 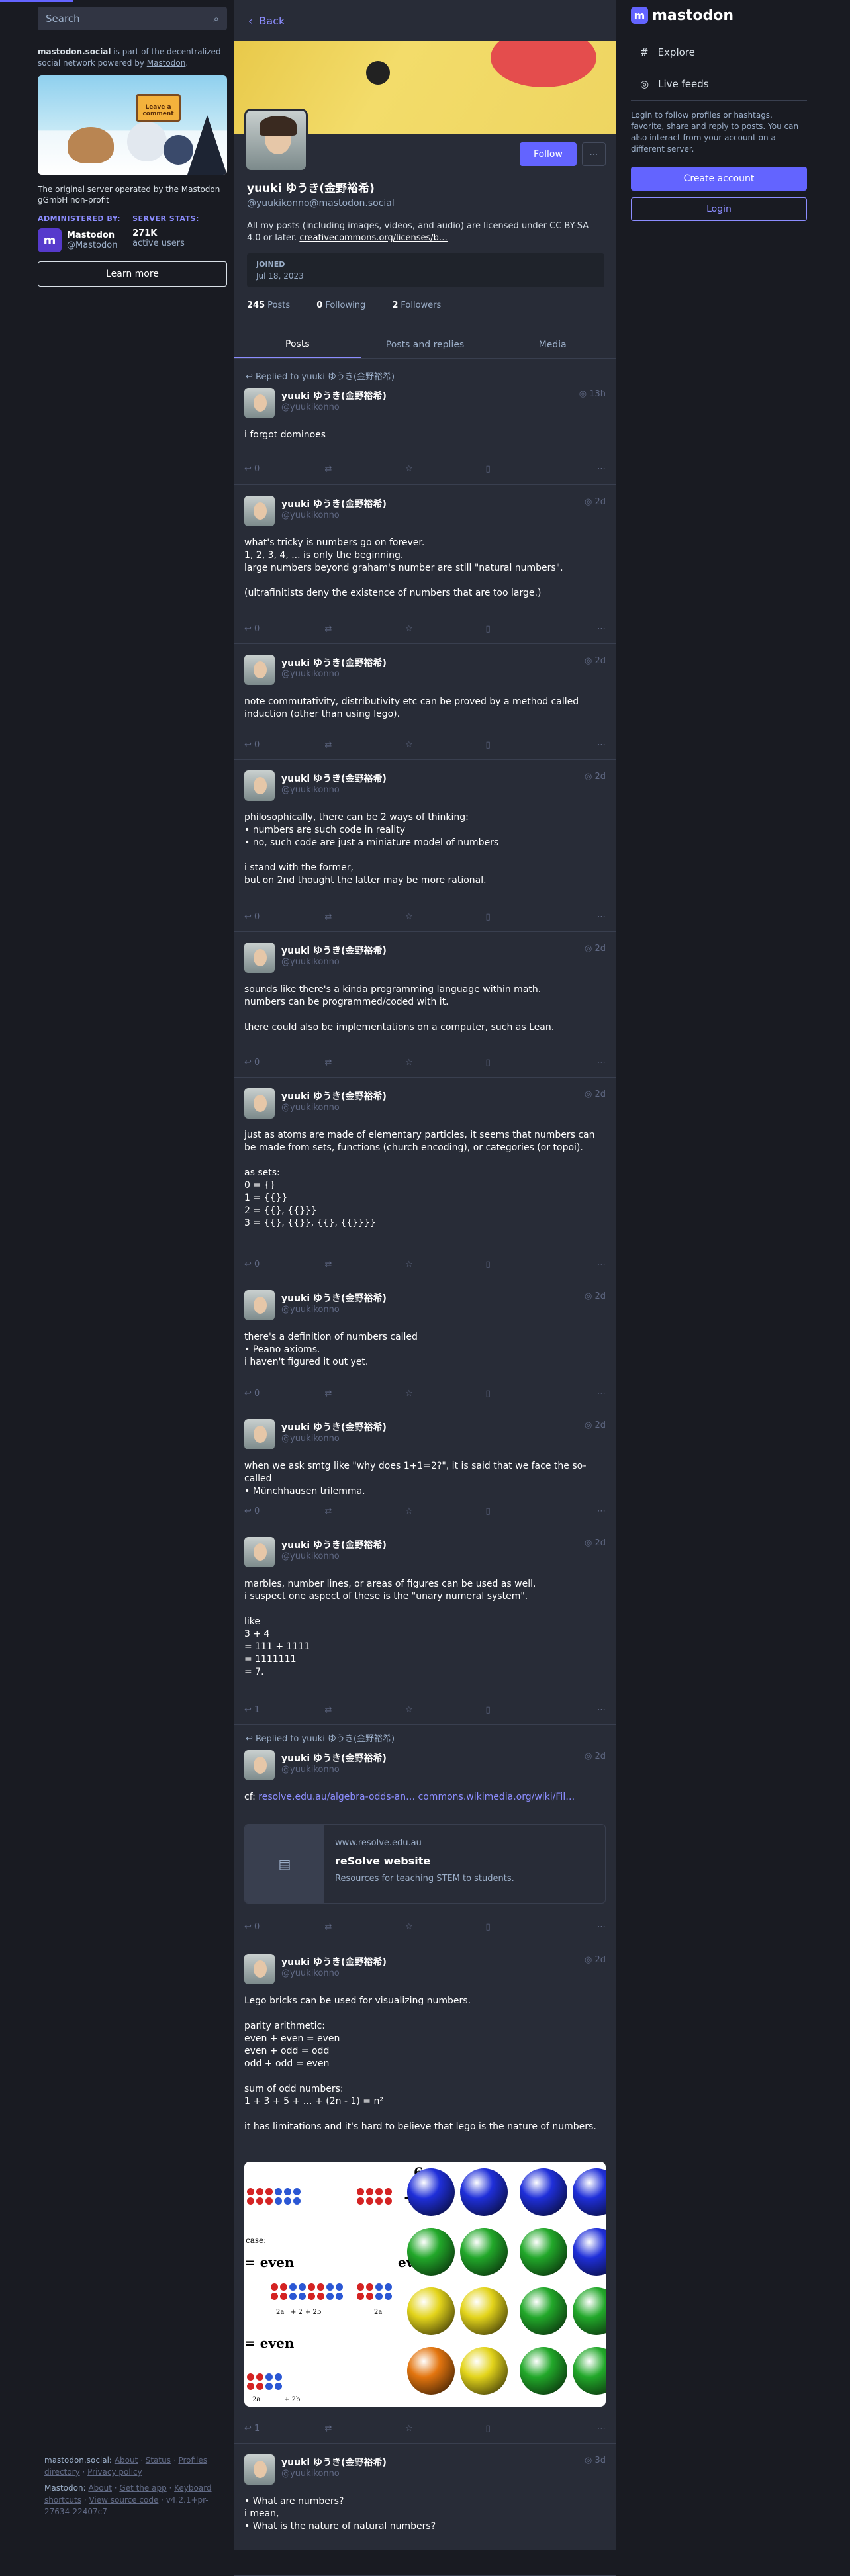 What do you see at coordinates (592, 394) in the screenshot?
I see `post-time: ◎ 13h` at bounding box center [592, 394].